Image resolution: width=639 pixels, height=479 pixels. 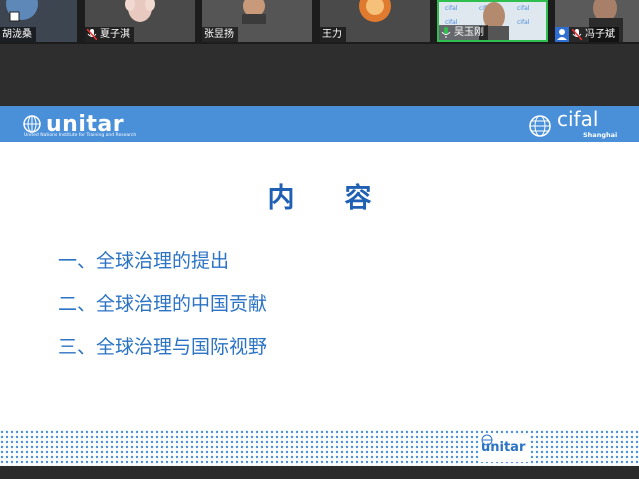 What do you see at coordinates (562, 34) in the screenshot?
I see `person-icon` at bounding box center [562, 34].